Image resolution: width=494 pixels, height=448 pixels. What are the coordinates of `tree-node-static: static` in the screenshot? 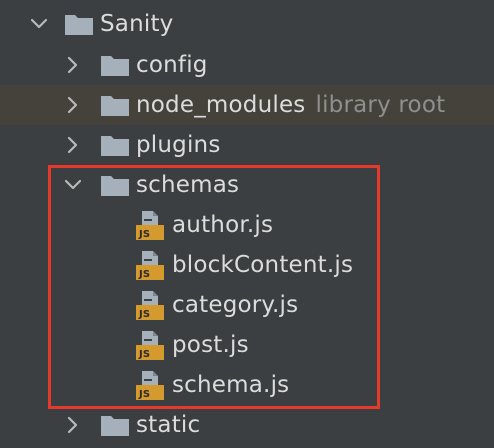 It's located at (247, 425).